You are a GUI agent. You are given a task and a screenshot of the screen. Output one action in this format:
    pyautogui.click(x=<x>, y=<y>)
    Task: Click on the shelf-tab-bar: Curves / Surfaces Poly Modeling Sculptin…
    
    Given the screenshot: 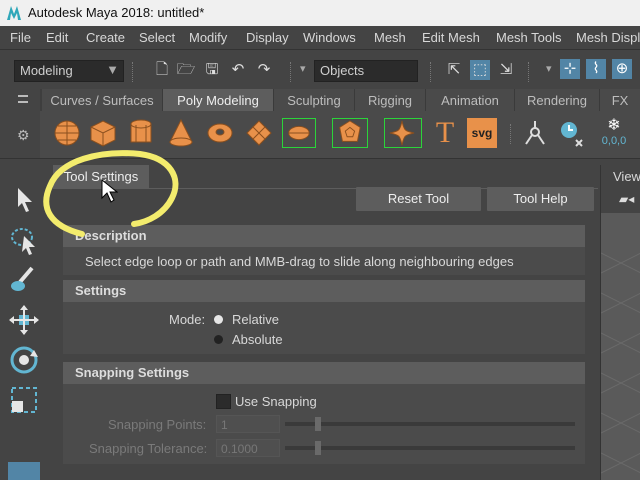 What is the action you would take?
    pyautogui.click(x=320, y=100)
    